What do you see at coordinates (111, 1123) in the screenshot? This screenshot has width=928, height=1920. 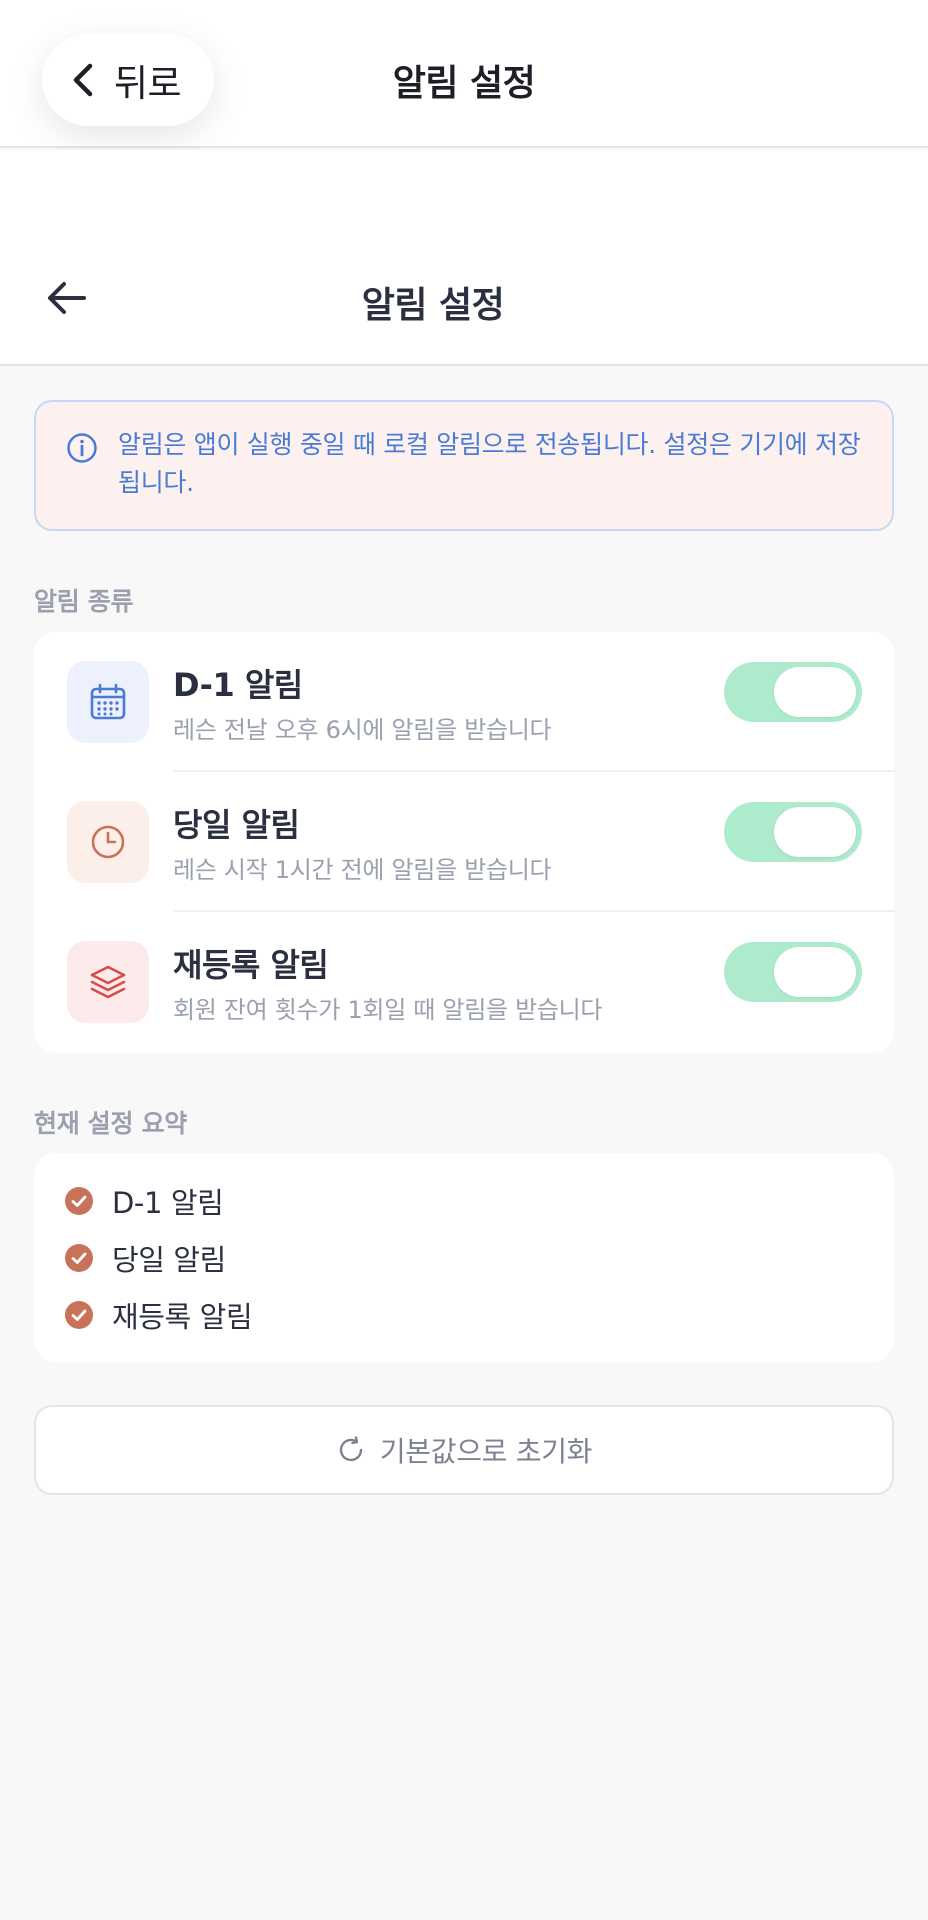 I see `section-label-summary: 현재 설정 요약` at bounding box center [111, 1123].